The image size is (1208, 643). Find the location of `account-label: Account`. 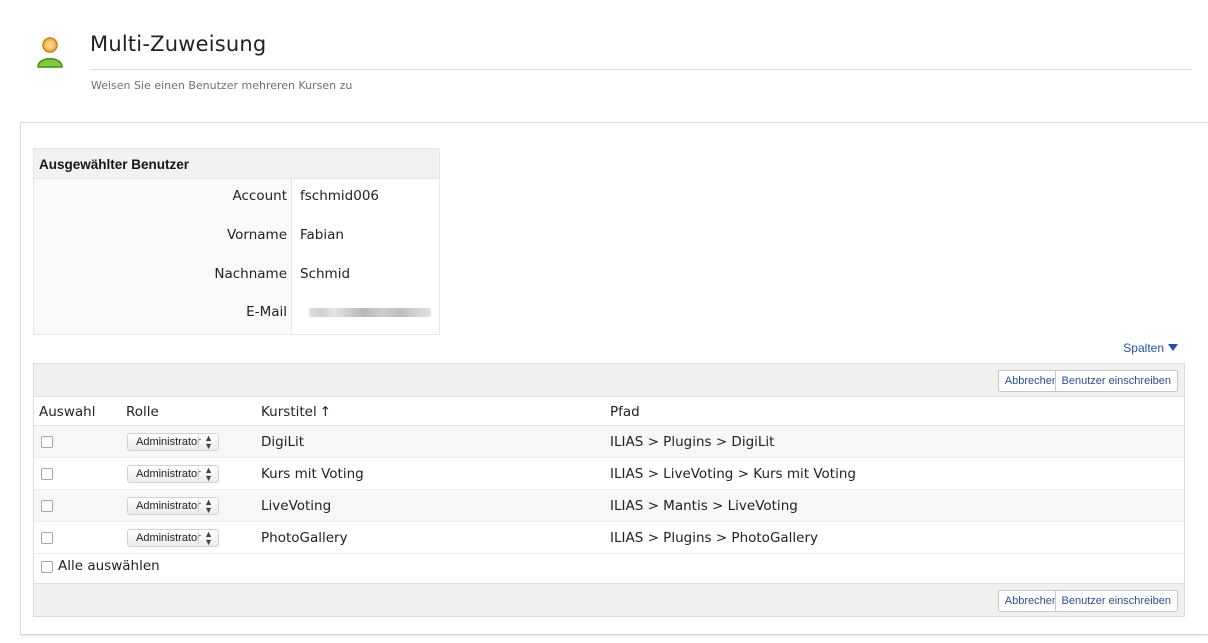

account-label: Account is located at coordinates (259, 196).